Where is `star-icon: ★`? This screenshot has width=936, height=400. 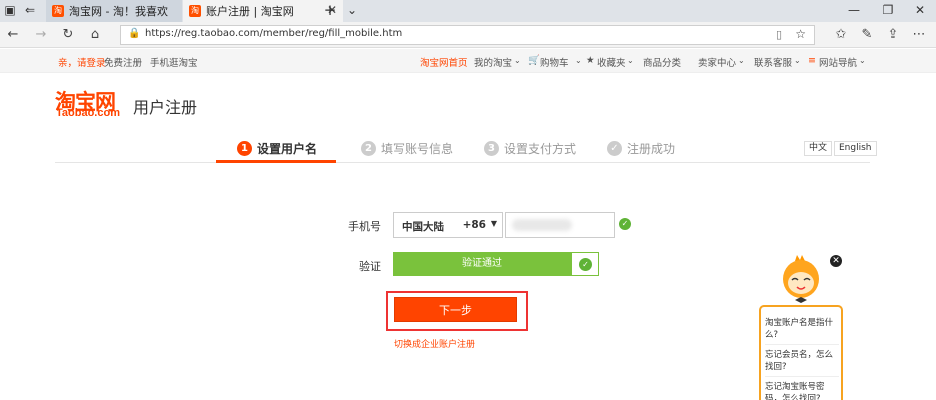
star-icon: ★ is located at coordinates (590, 60).